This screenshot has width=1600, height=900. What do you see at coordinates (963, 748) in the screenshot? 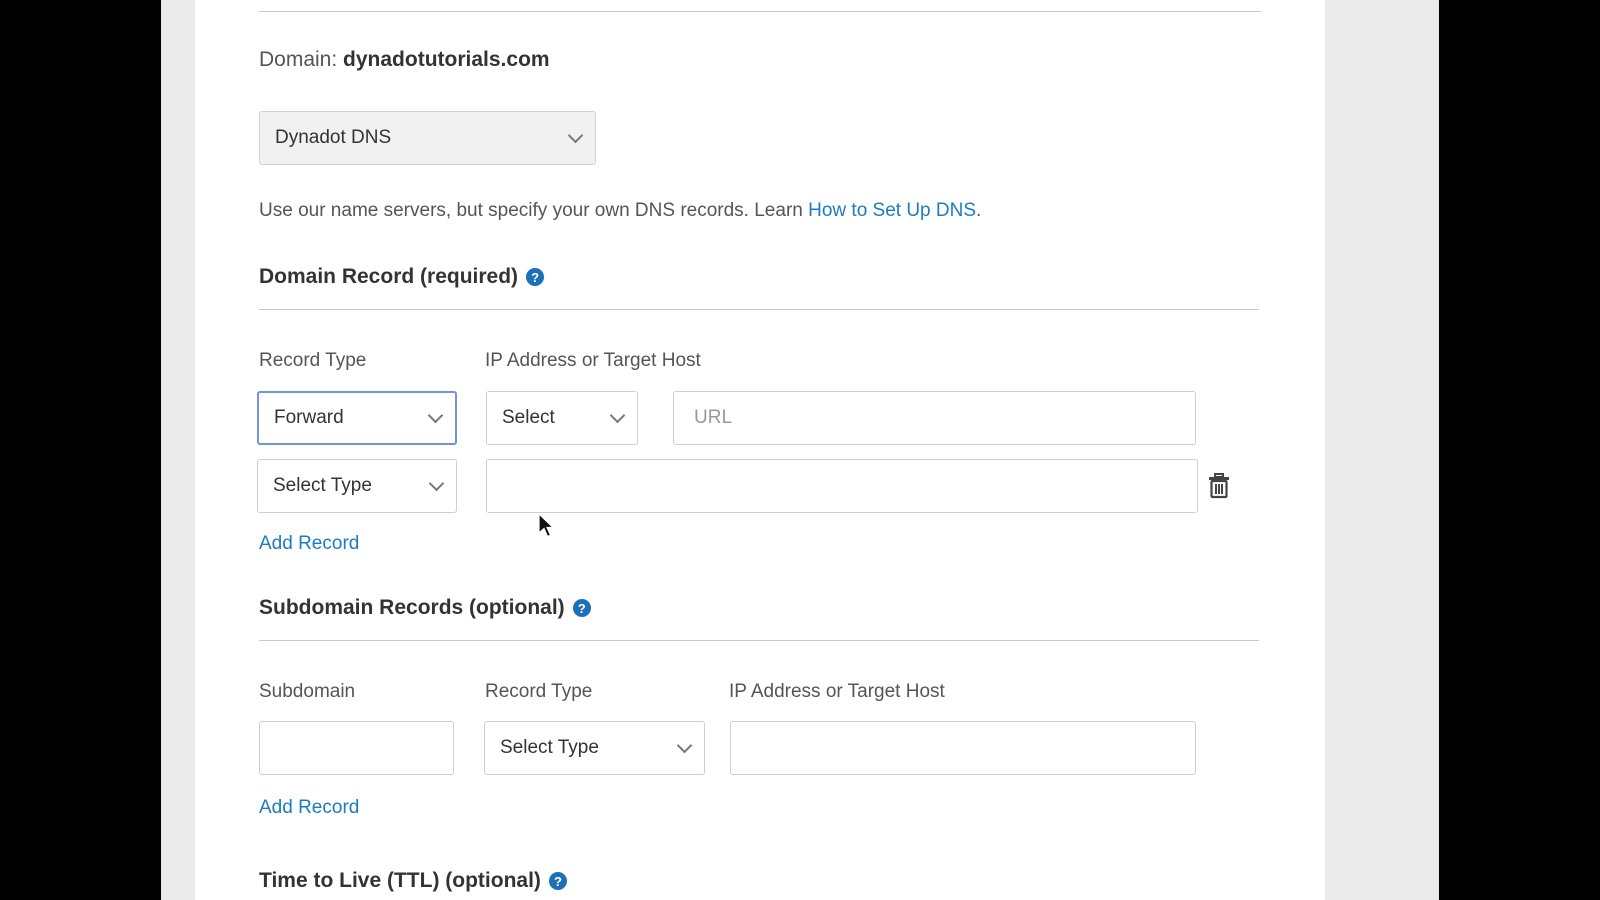
I see `subdomain-target-host-input` at bounding box center [963, 748].